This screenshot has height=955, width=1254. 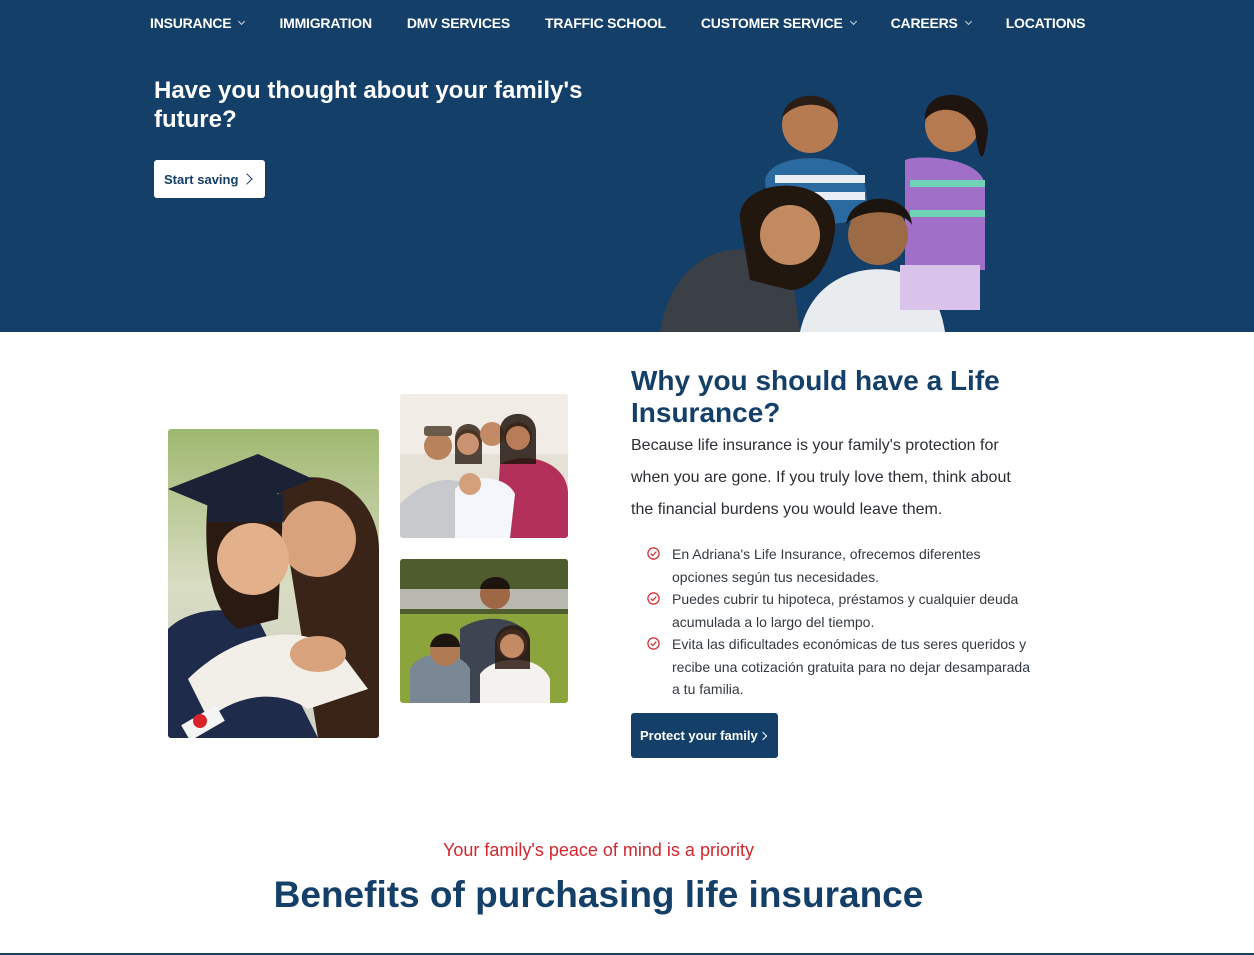 What do you see at coordinates (191, 23) in the screenshot?
I see `nav-item-label: INSURANCE` at bounding box center [191, 23].